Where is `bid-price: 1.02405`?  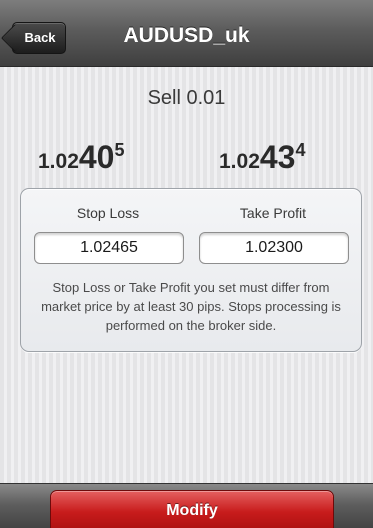
bid-price: 1.02405 is located at coordinates (81, 157).